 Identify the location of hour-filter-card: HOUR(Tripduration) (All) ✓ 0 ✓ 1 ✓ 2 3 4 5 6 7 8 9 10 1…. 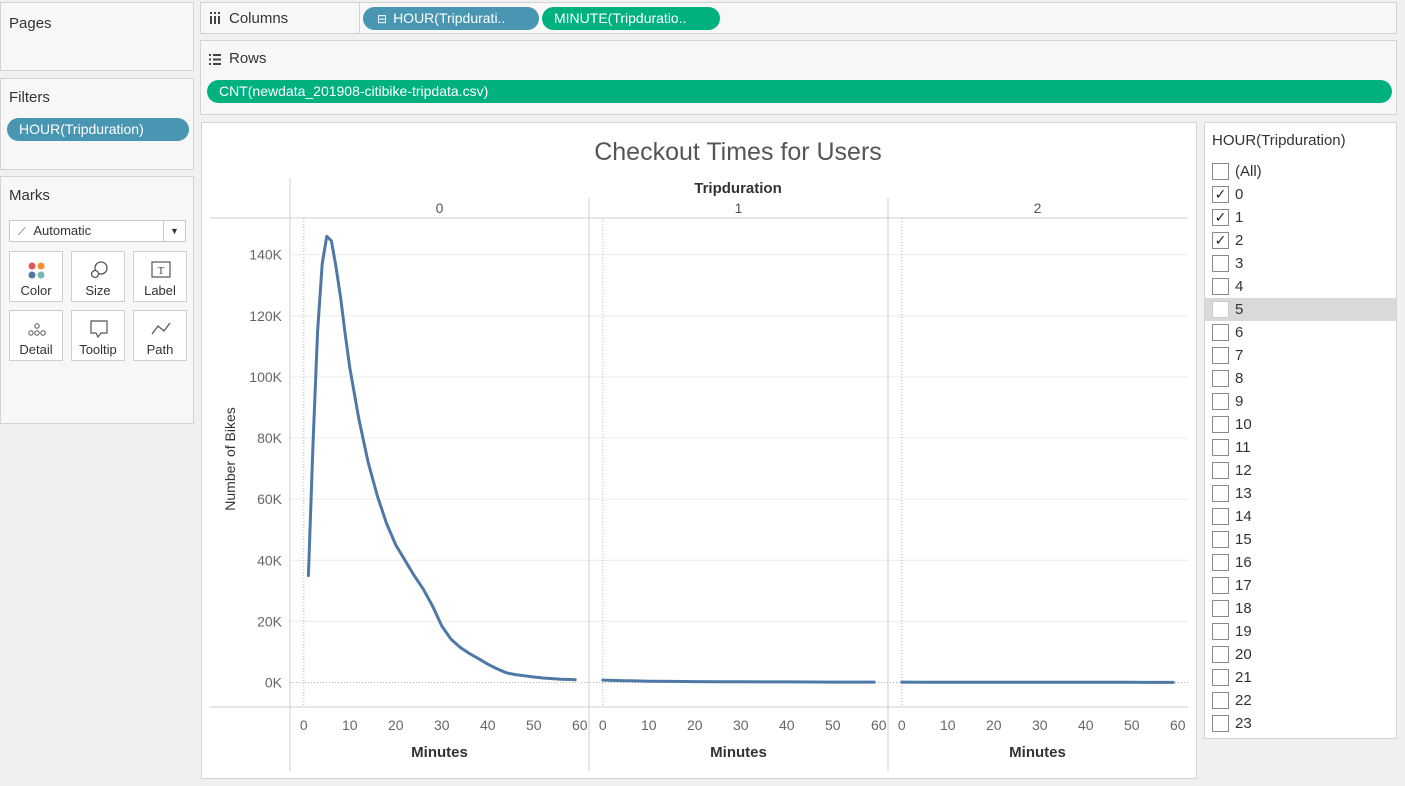
(1300, 430).